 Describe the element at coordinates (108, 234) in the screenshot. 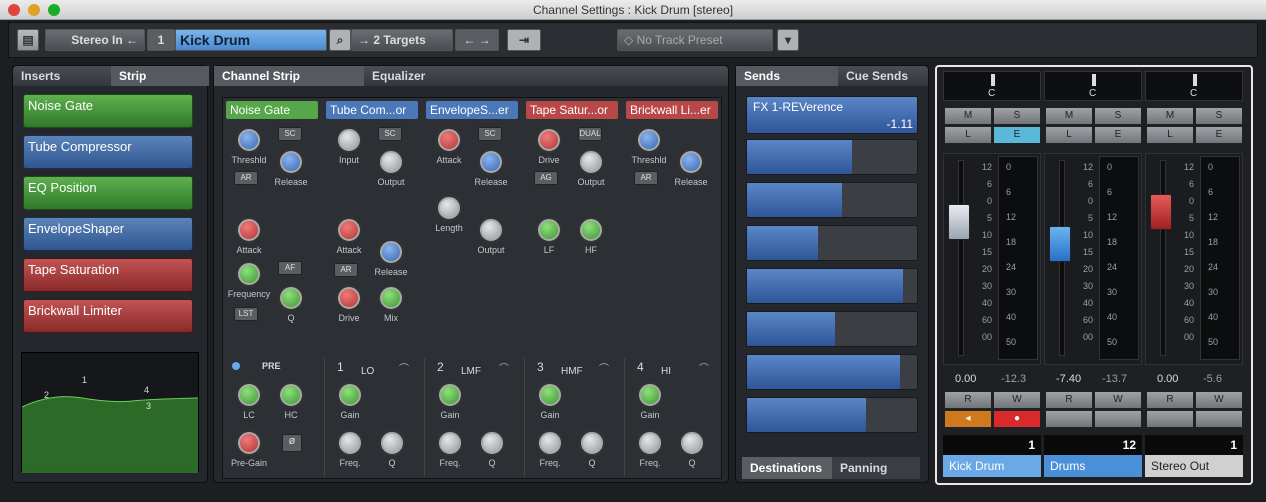

I see `insert-slot: EnvelopeShaper` at that location.